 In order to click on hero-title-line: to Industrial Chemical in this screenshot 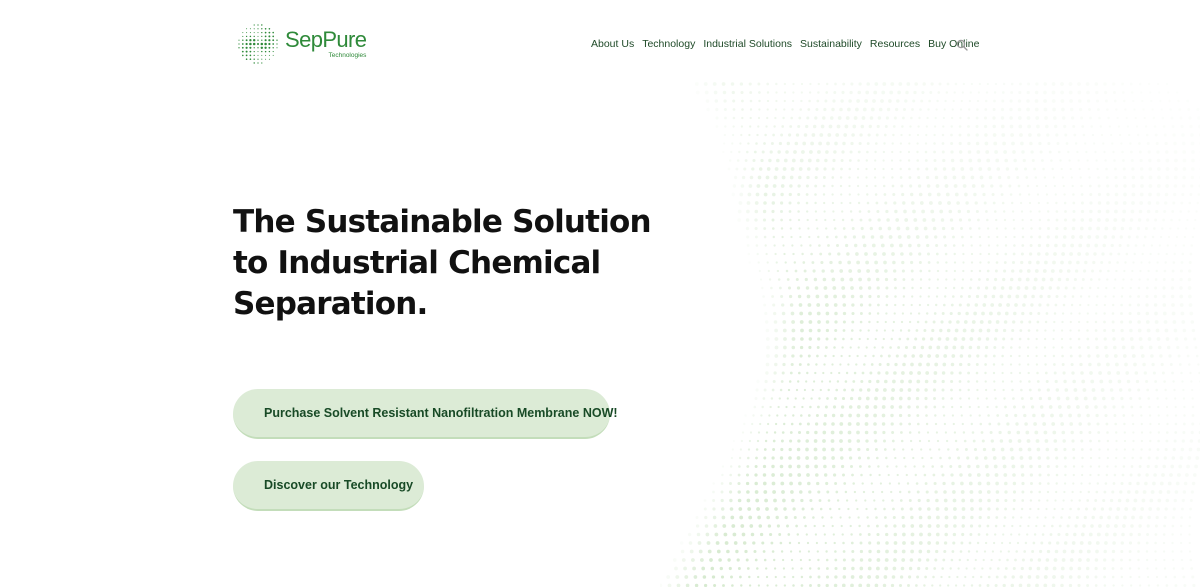, I will do `click(417, 263)`.